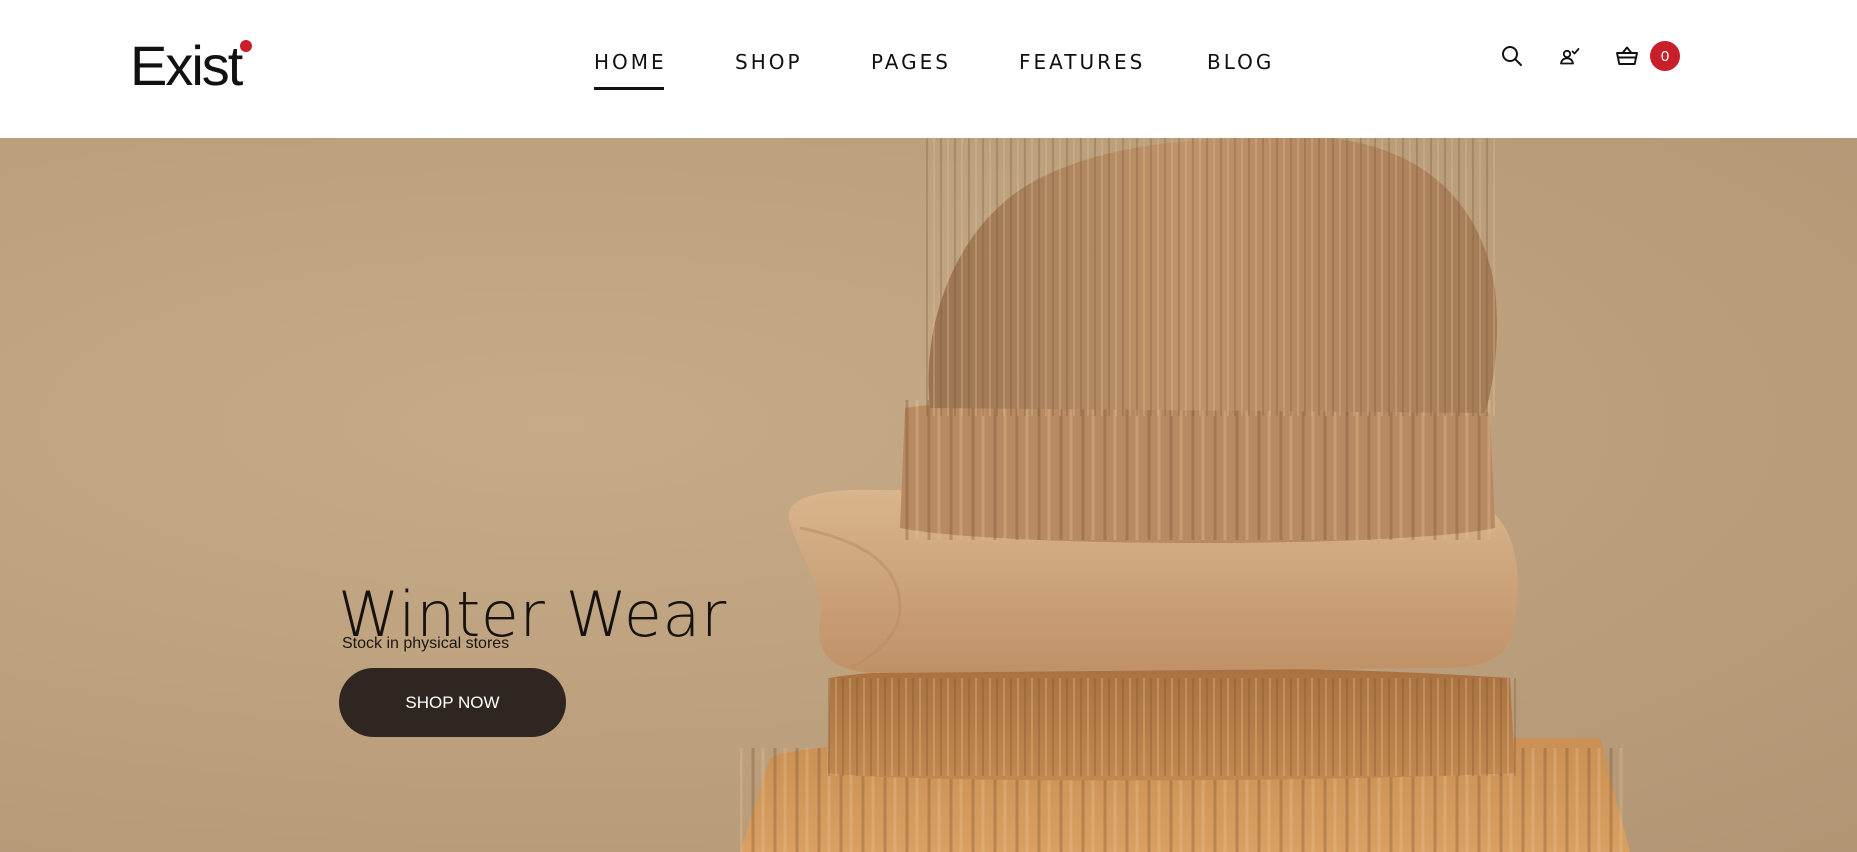 This screenshot has width=1857, height=852. I want to click on shop-now-button: SHOP NOW, so click(452, 702).